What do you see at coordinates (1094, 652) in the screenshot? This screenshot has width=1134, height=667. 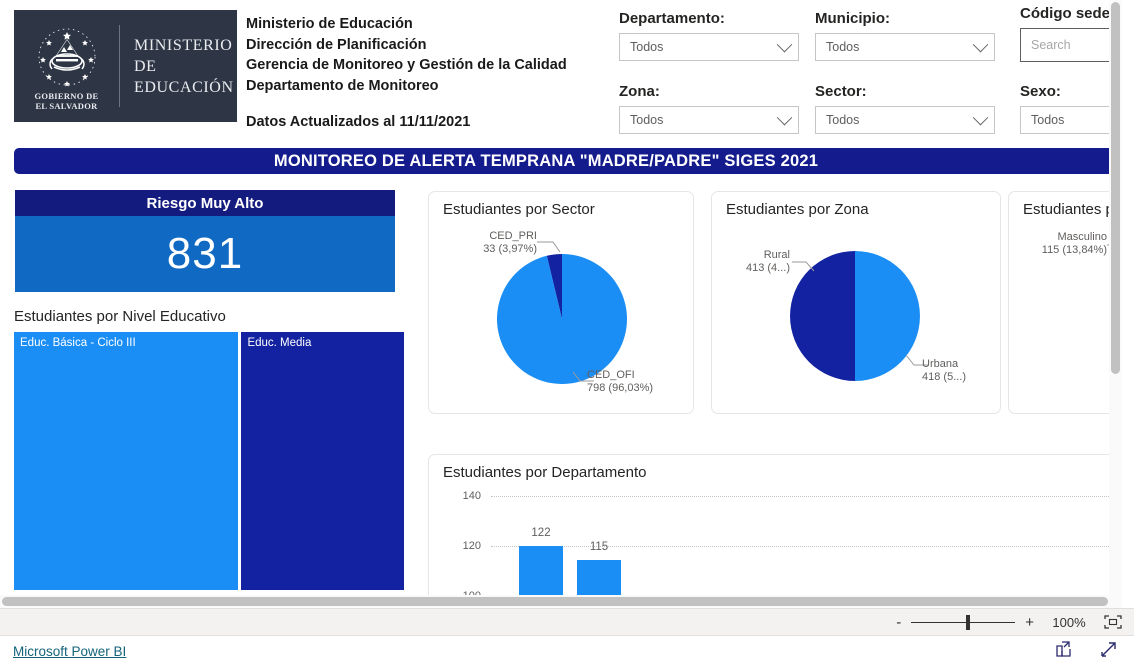 I see `footer-icon-group` at bounding box center [1094, 652].